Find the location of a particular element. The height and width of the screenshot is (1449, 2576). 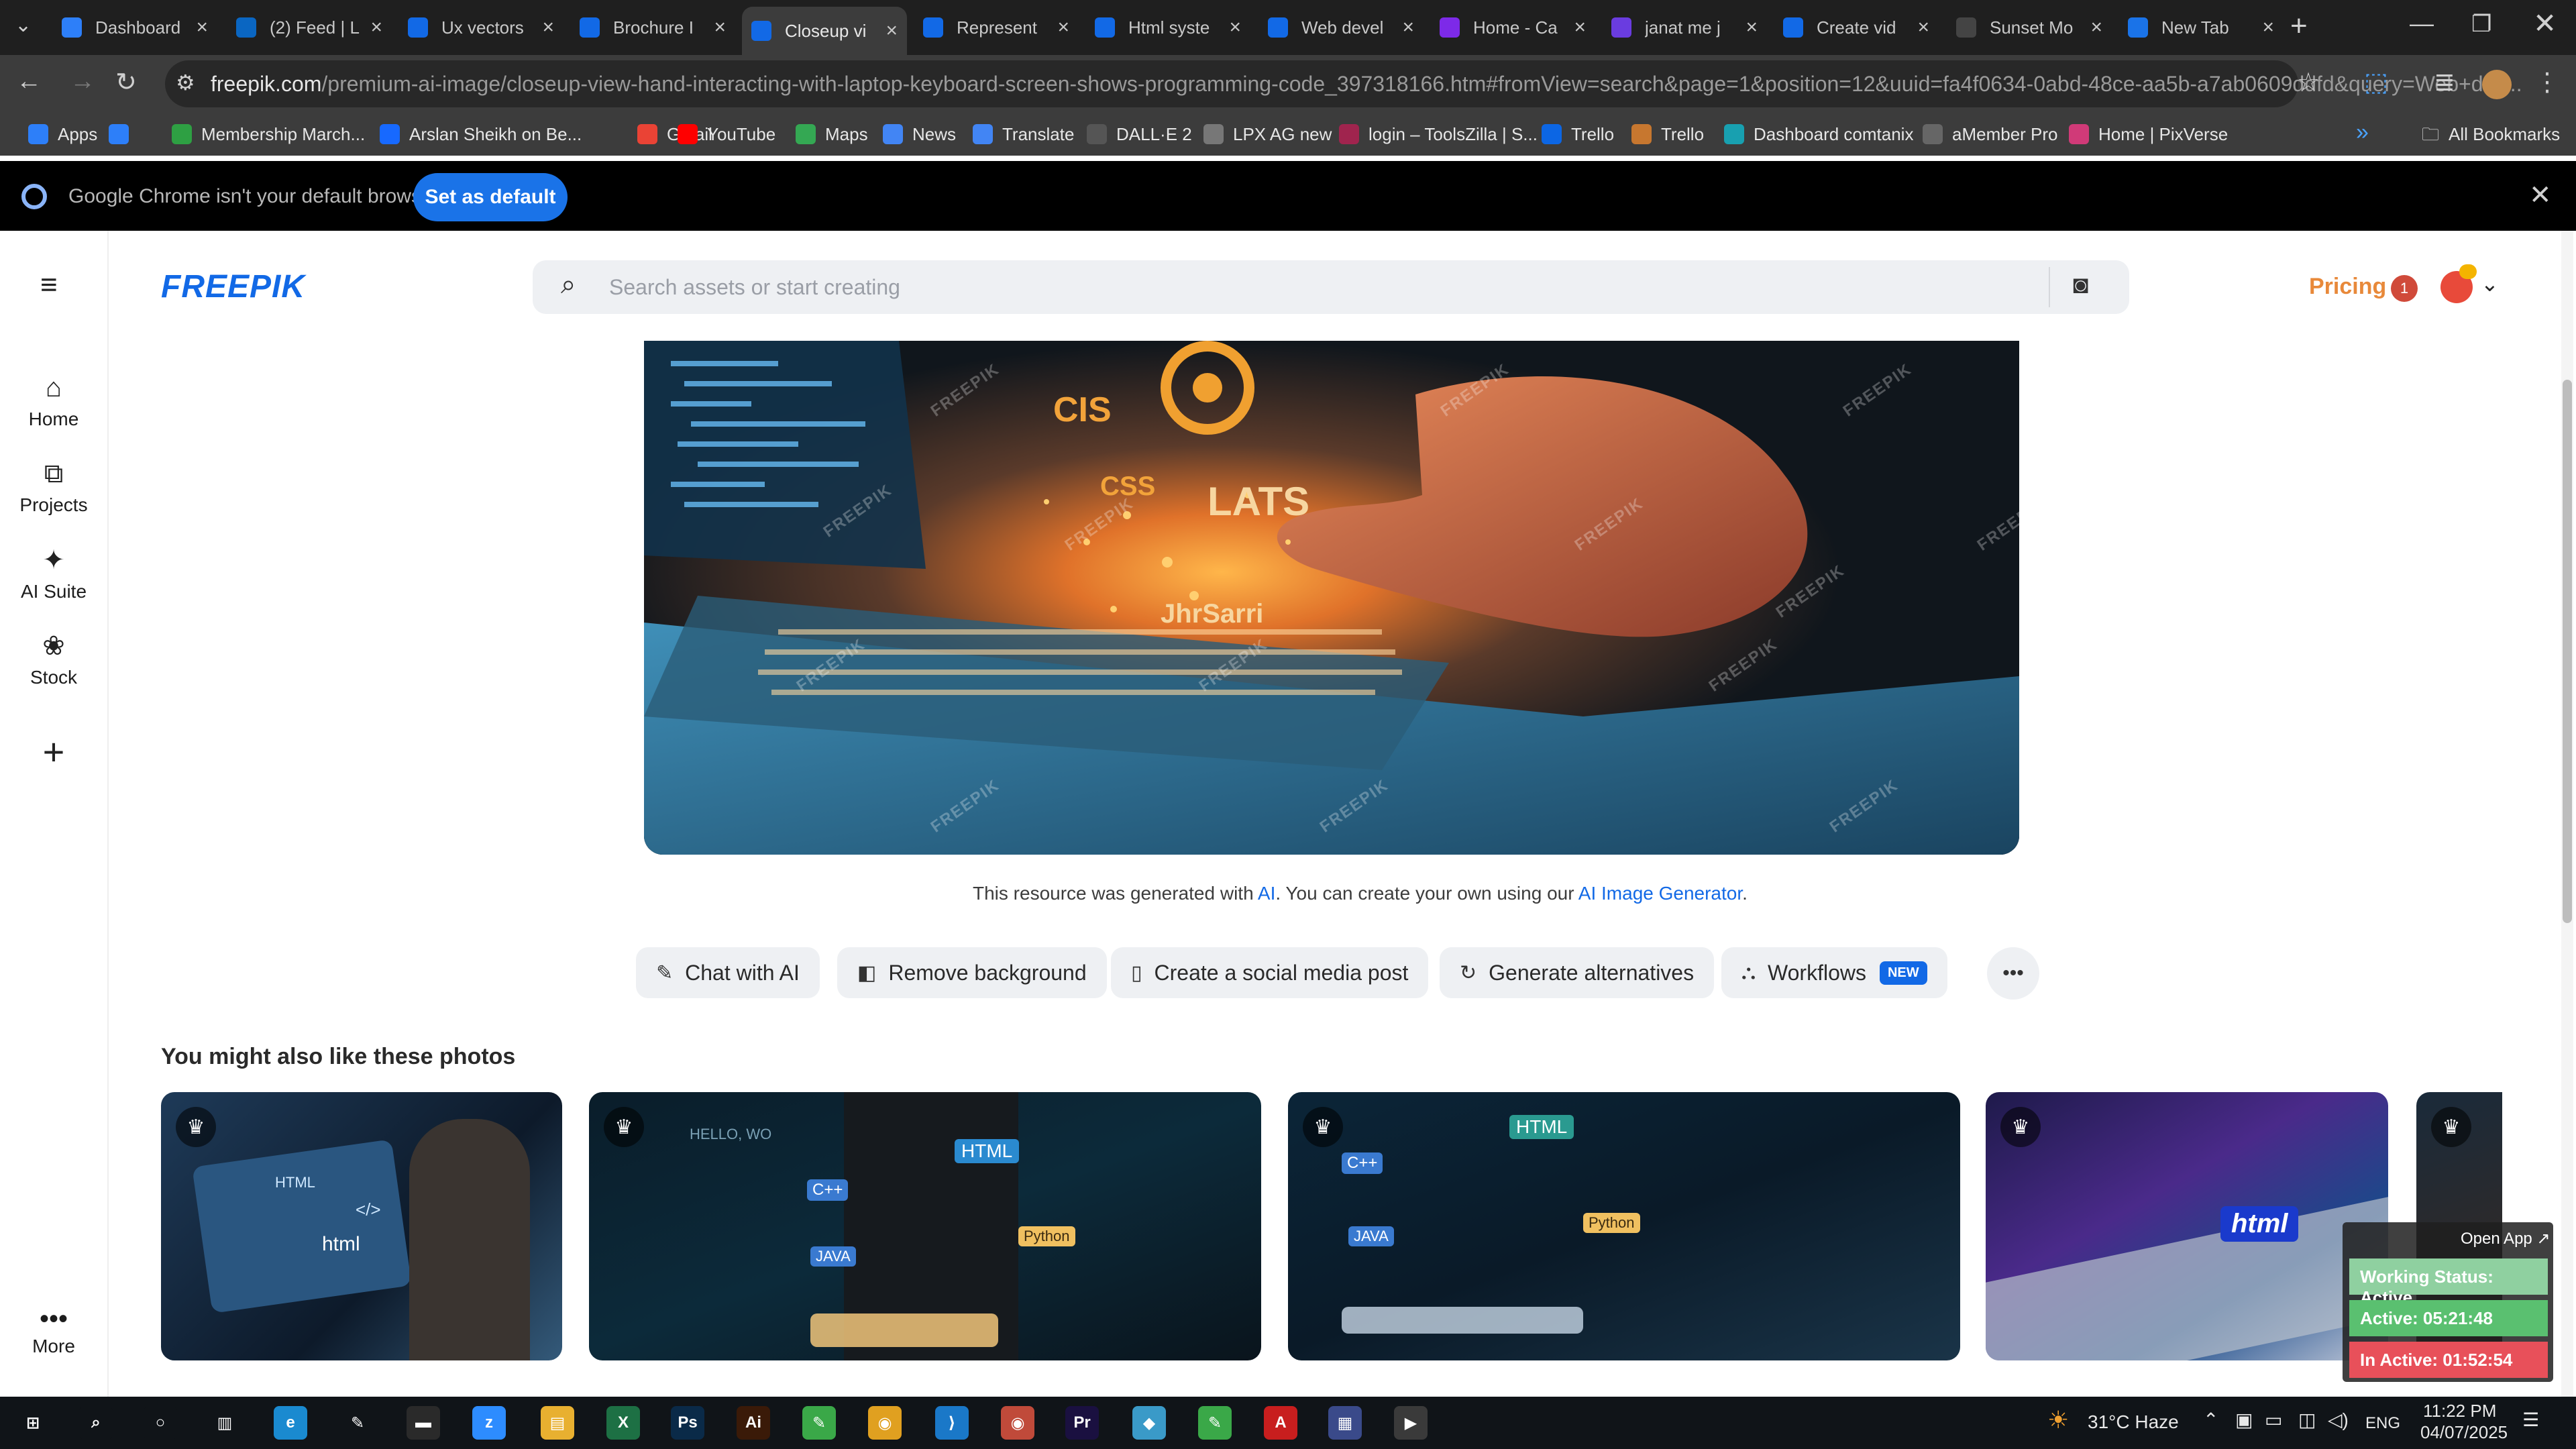

chrome-menu-icon: ⋮ is located at coordinates (2547, 82).